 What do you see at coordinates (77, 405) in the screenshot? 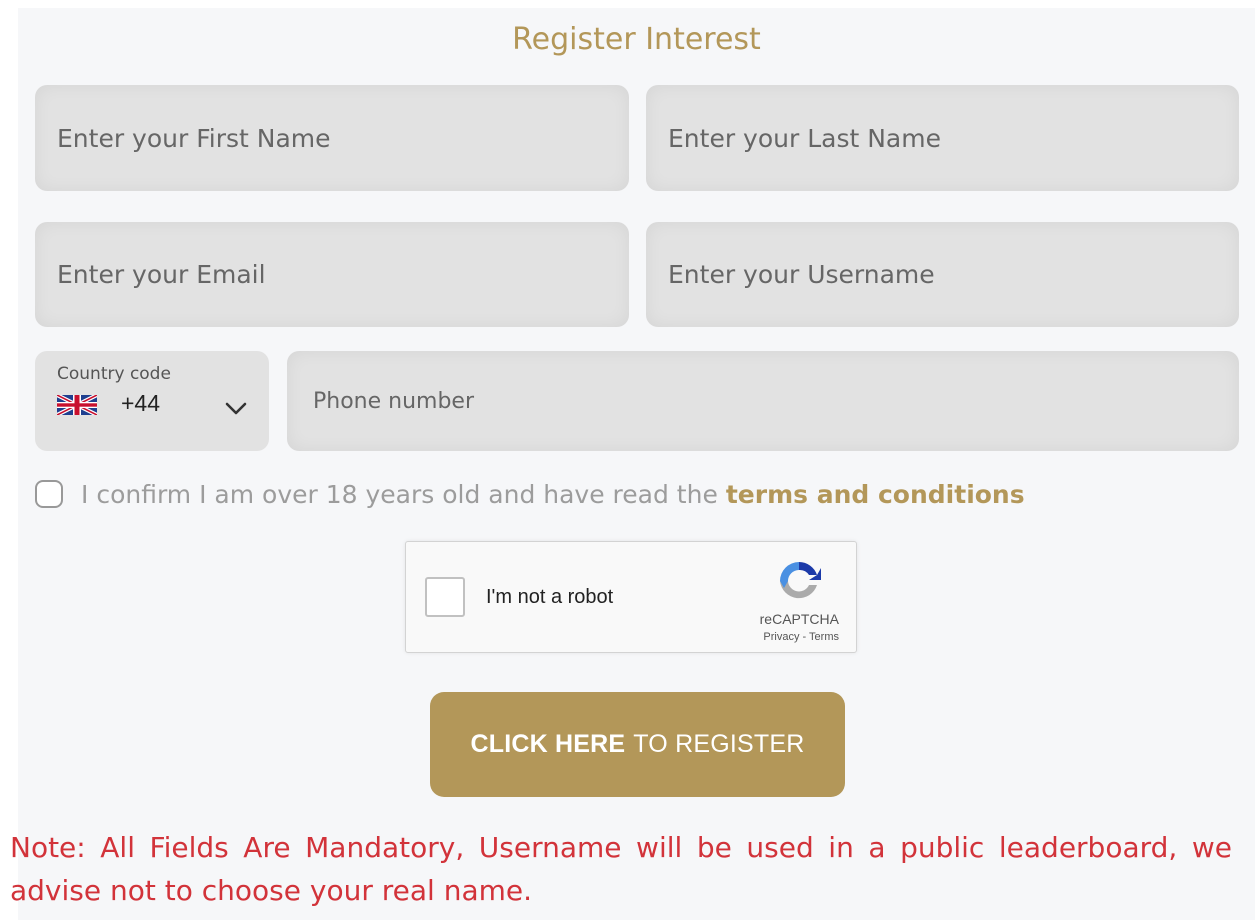
I see `uk-flag-icon` at bounding box center [77, 405].